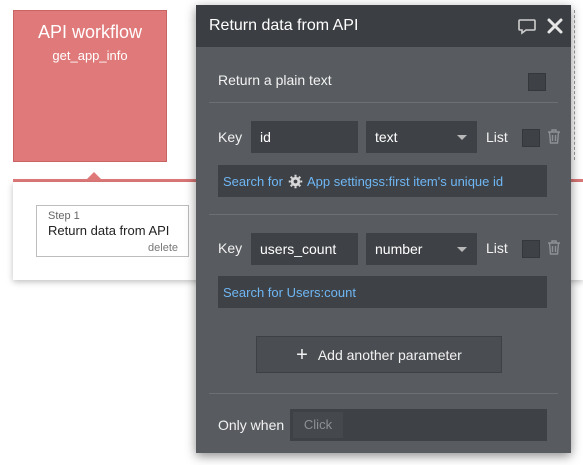 The width and height of the screenshot is (583, 465). What do you see at coordinates (64, 216) in the screenshot?
I see `step-number: Step 1` at bounding box center [64, 216].